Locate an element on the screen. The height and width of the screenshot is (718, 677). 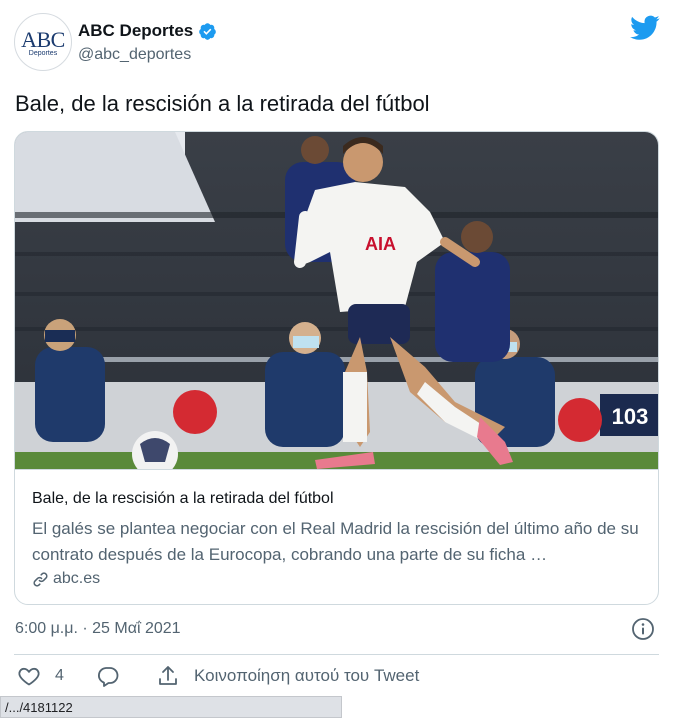
card-domain: abc.es is located at coordinates (66, 579).